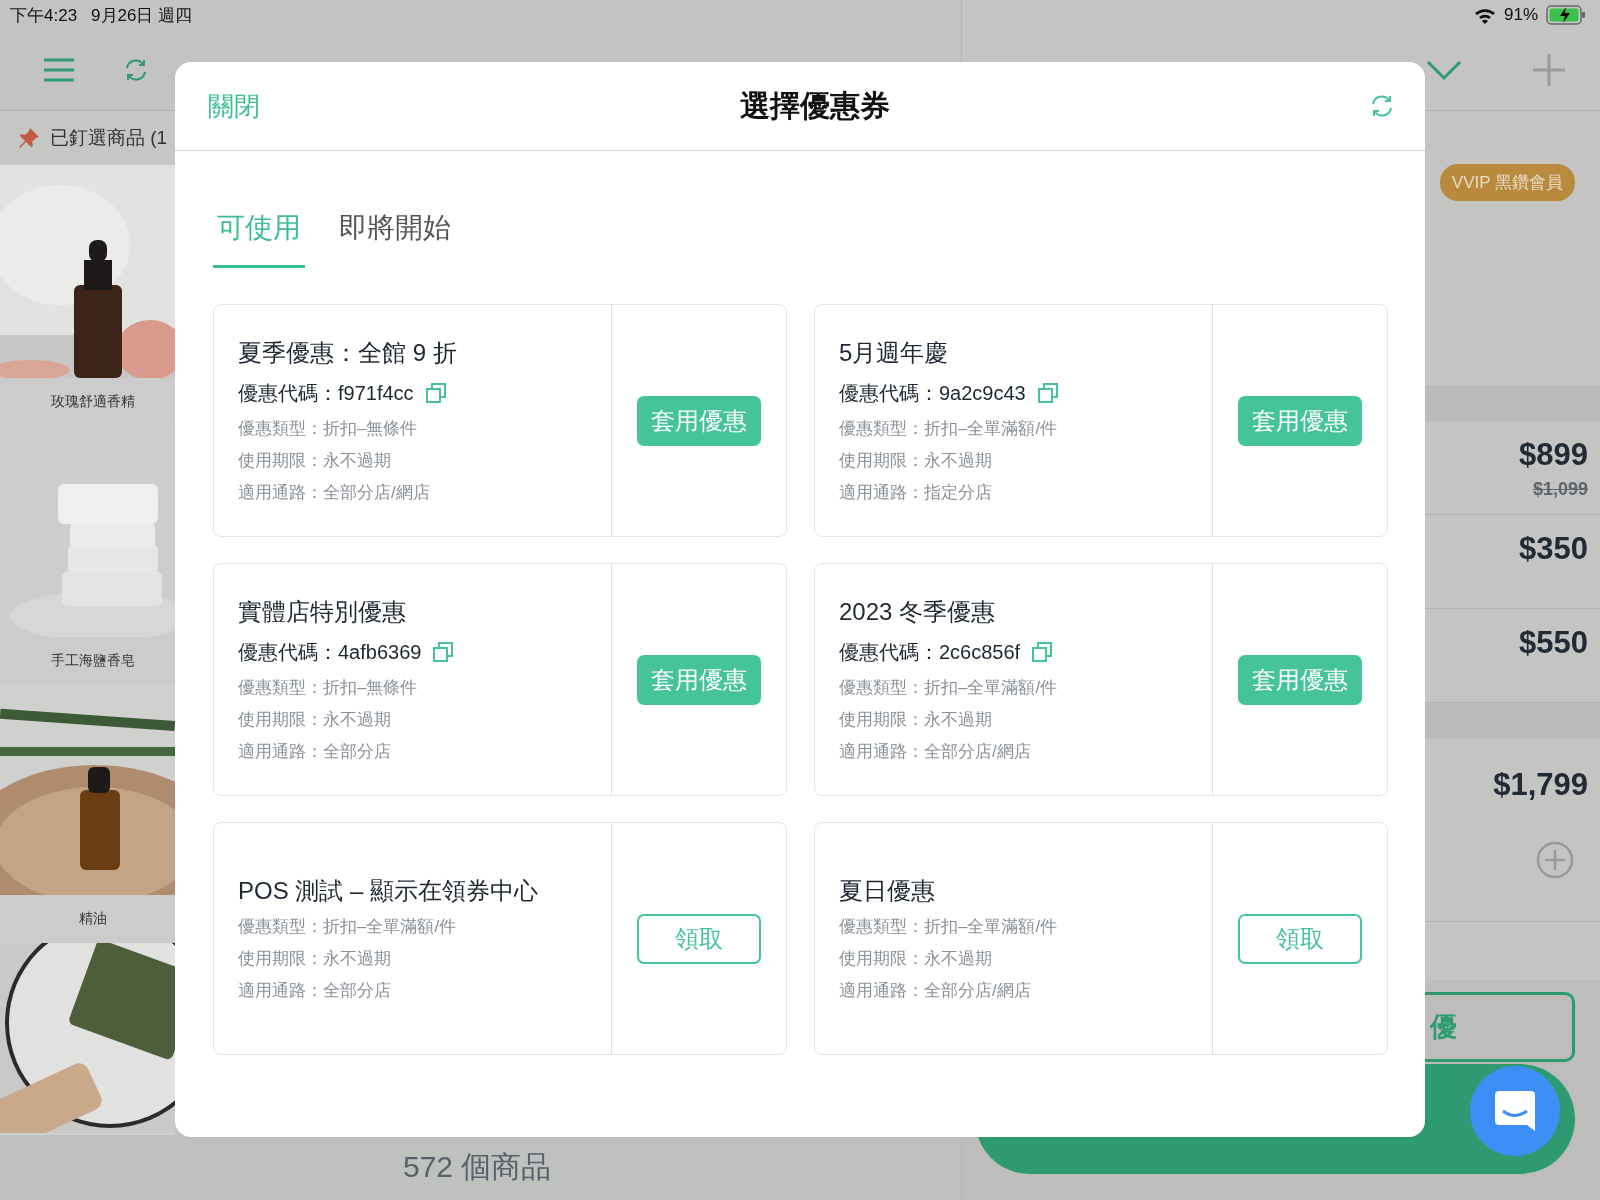 The image size is (1600, 1200). What do you see at coordinates (136, 70) in the screenshot?
I see `sync-icon` at bounding box center [136, 70].